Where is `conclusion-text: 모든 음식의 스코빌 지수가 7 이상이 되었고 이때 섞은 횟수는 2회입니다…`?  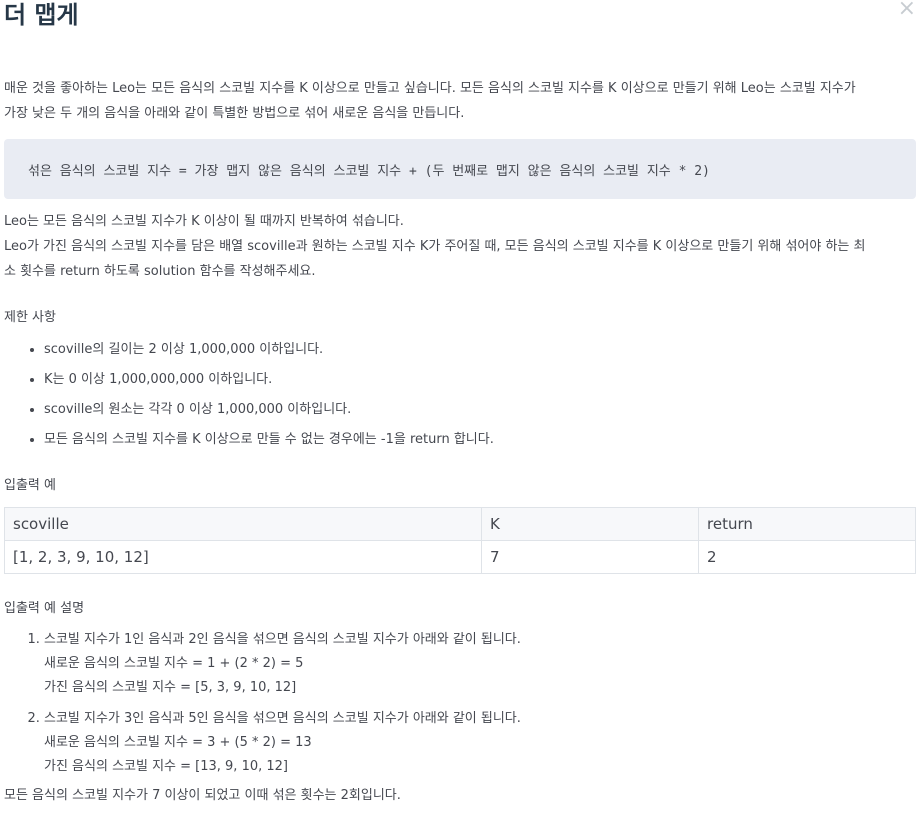 conclusion-text: 모든 음식의 스코빌 지수가 7 이상이 되었고 이때 섞은 횟수는 2회입니다… is located at coordinates (202, 795).